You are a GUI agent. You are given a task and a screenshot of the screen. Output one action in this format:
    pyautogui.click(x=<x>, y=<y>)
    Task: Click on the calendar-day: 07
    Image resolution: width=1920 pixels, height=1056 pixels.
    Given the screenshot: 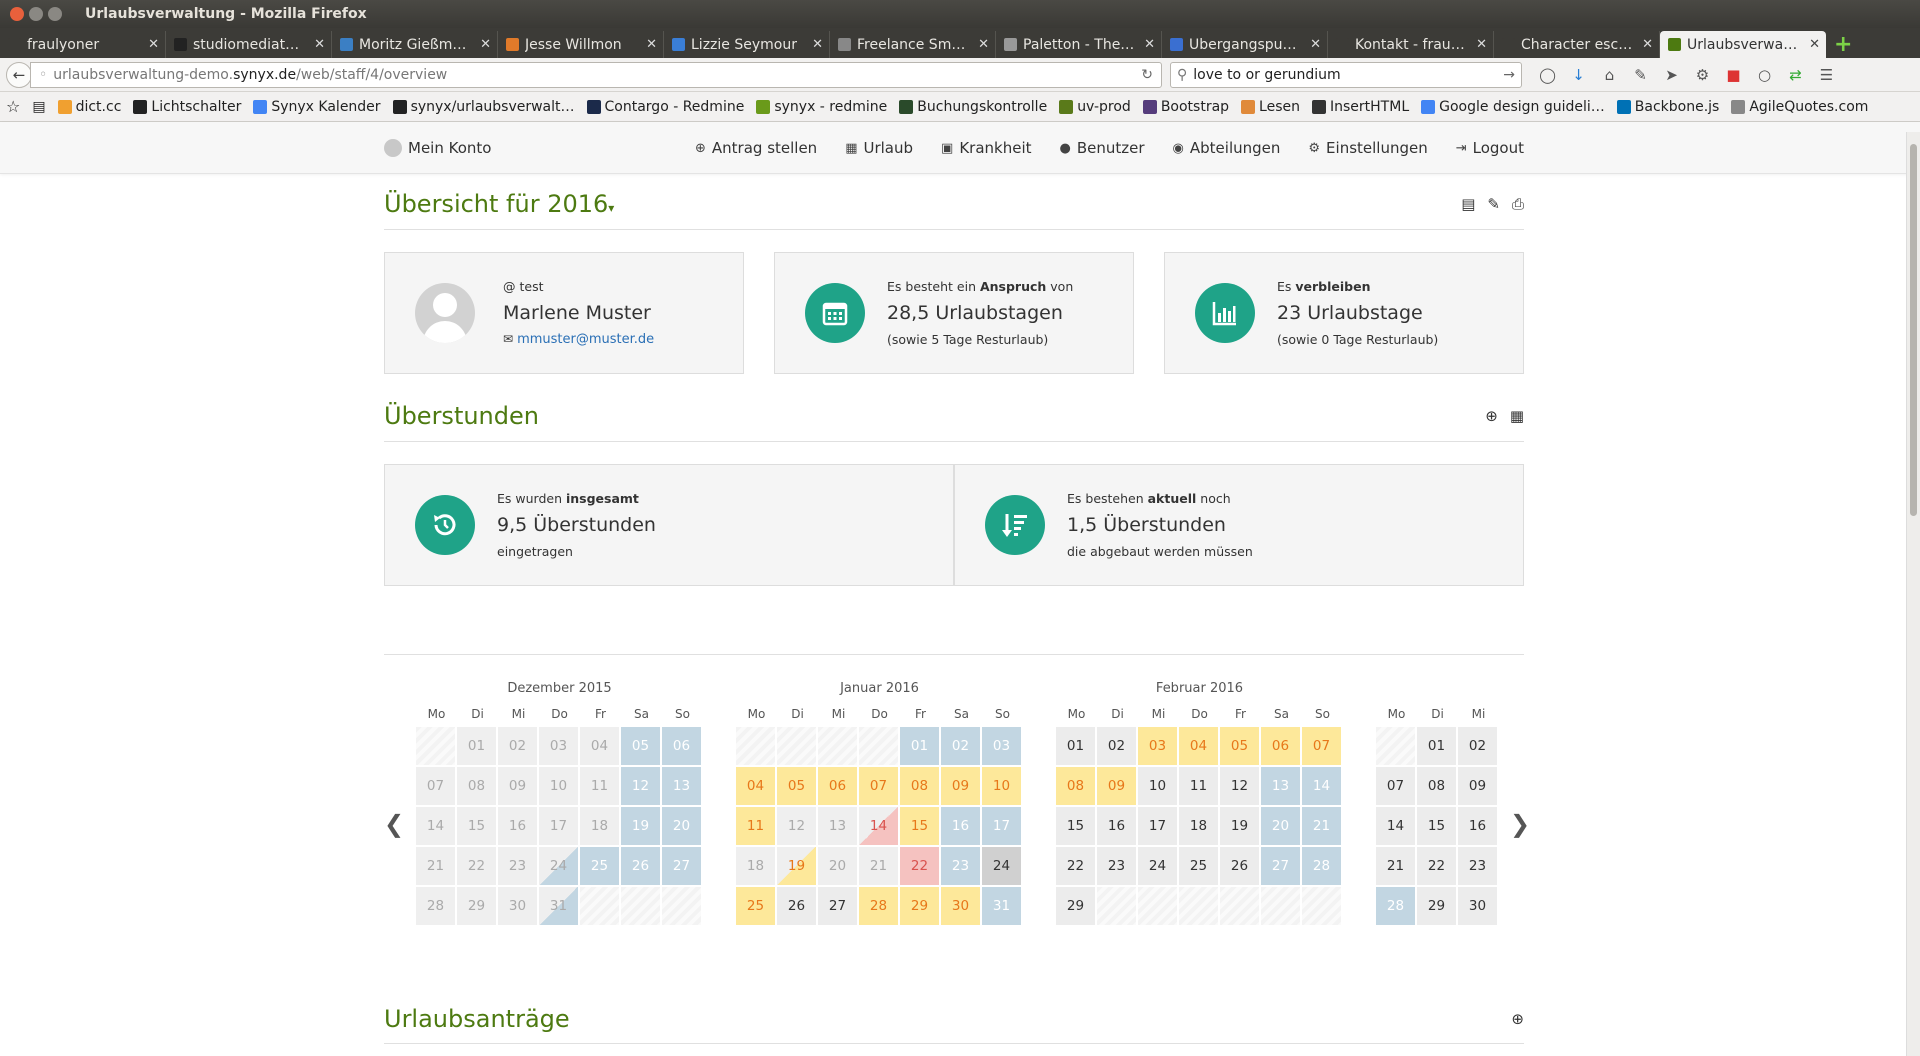 What is the action you would take?
    pyautogui.click(x=1395, y=786)
    